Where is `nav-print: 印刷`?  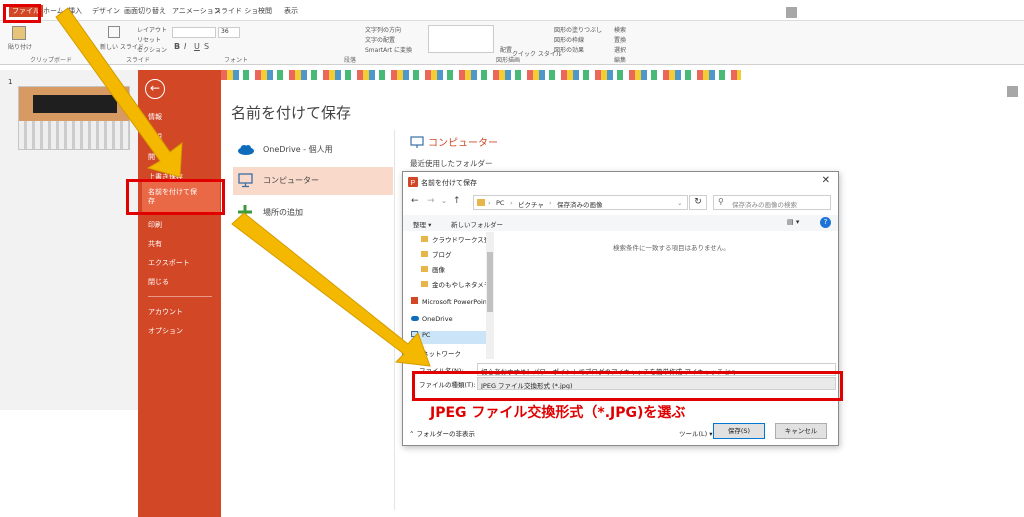
nav-print: 印刷 is located at coordinates (155, 225).